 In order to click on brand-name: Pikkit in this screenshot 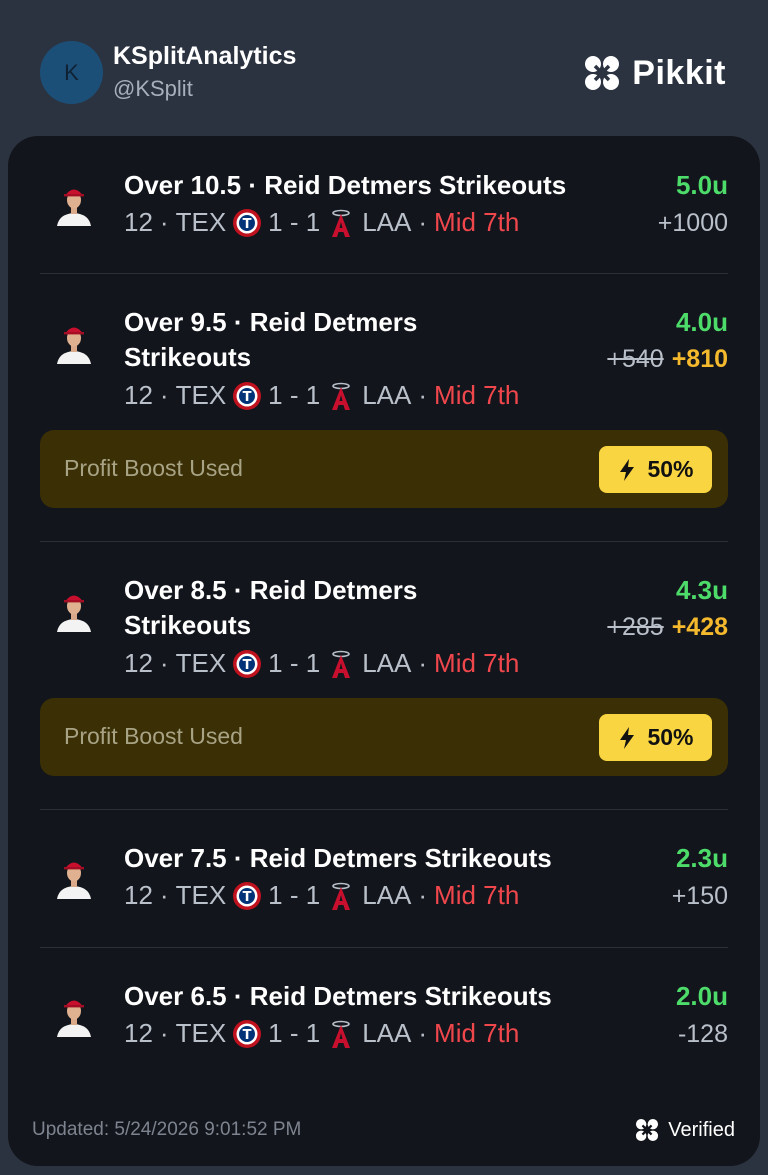, I will do `click(679, 72)`.